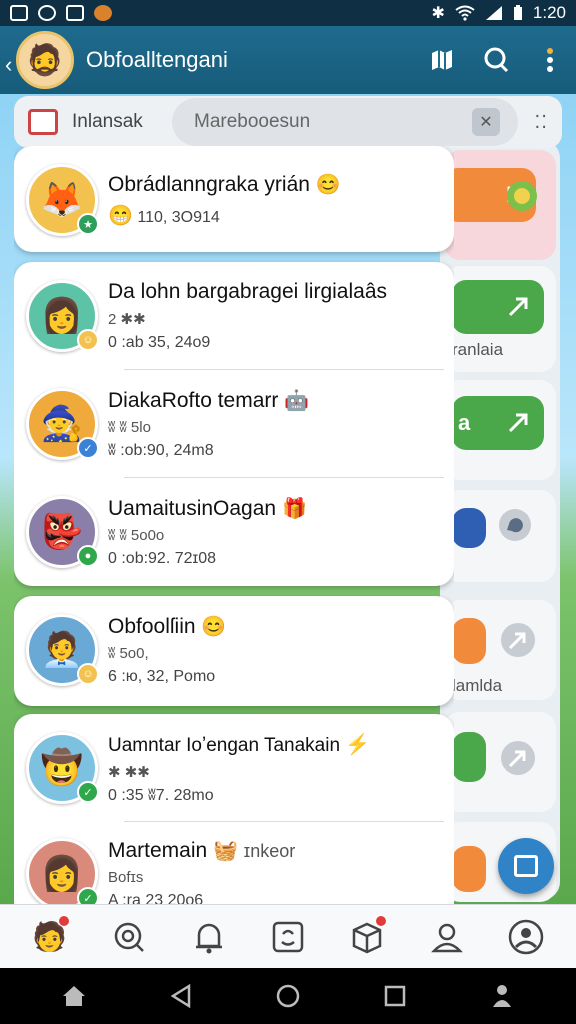 The image size is (576, 1024). I want to click on chat-item: 🧑‍💼 ☺ Obfoolſiin 😊 ʬ 5o0, 6 :ю, 32, Pomo, so click(234, 650).